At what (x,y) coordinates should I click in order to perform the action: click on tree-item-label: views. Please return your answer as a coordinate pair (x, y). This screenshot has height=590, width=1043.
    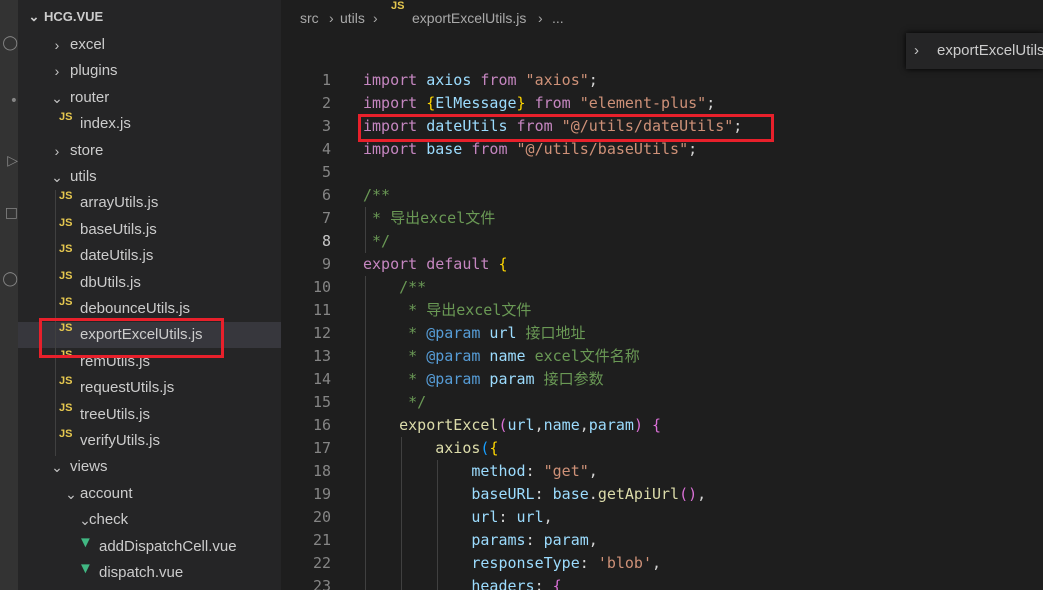
    Looking at the image, I should click on (89, 467).